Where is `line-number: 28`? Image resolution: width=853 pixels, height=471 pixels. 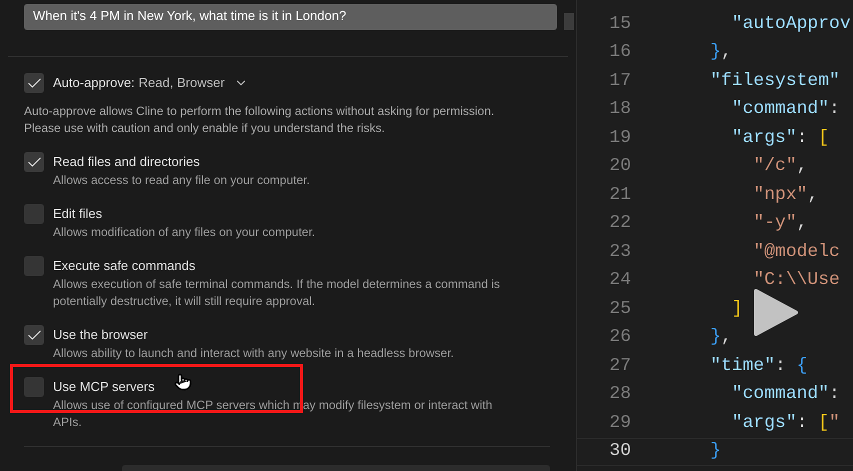
line-number: 28 is located at coordinates (620, 394).